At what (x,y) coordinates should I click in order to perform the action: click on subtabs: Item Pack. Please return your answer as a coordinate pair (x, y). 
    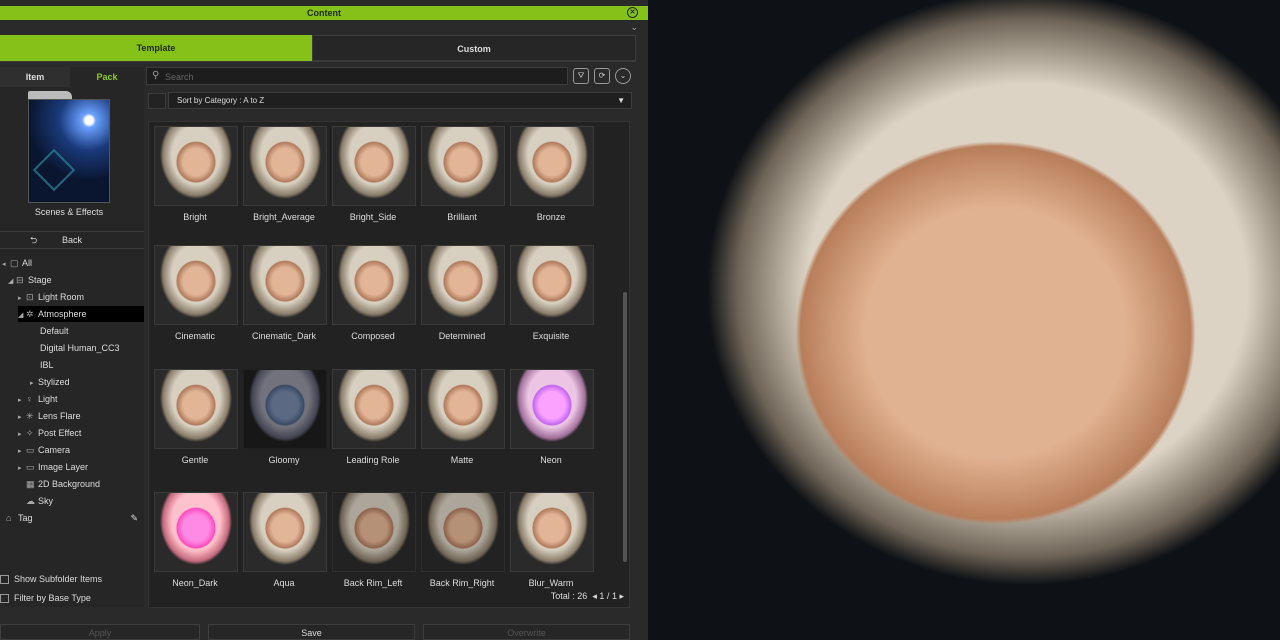
    Looking at the image, I should click on (72, 77).